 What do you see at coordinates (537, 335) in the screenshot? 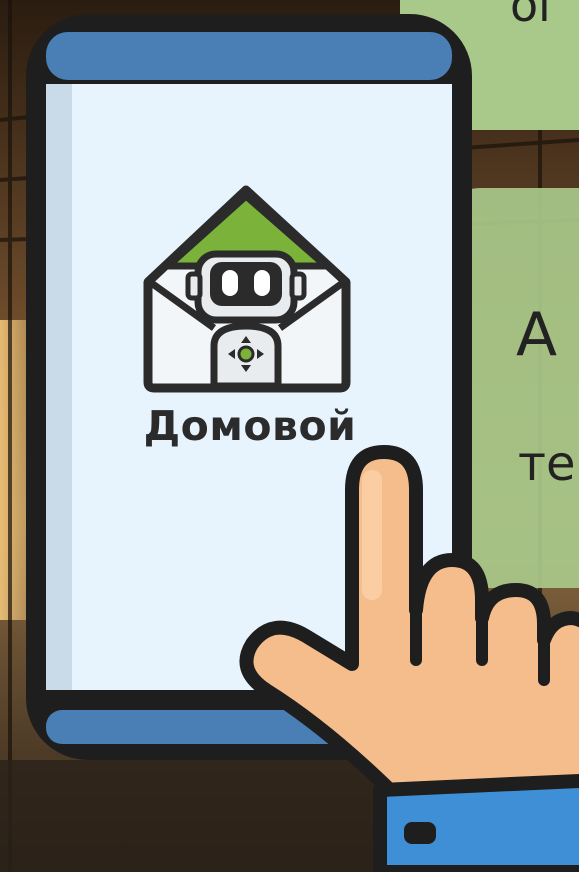
I see `speech-bubble-middle-text-line1: А` at bounding box center [537, 335].